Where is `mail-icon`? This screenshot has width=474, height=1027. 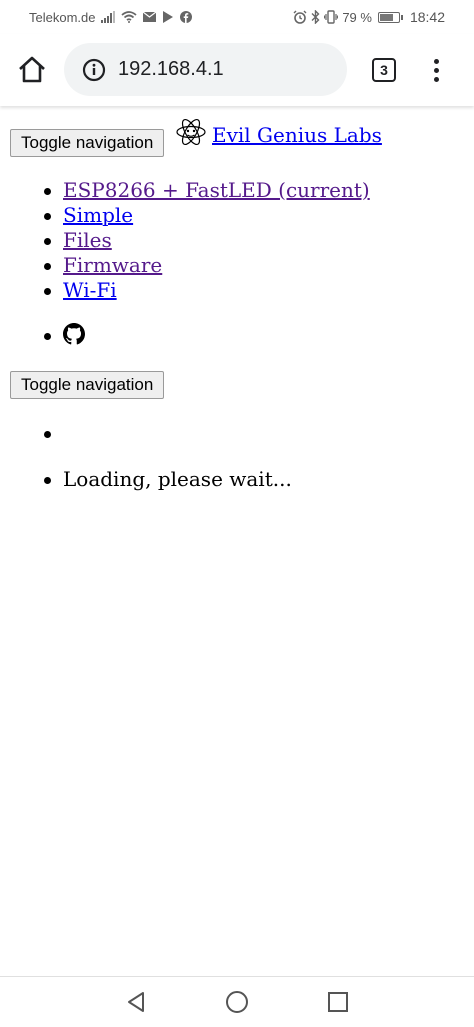
mail-icon is located at coordinates (150, 17).